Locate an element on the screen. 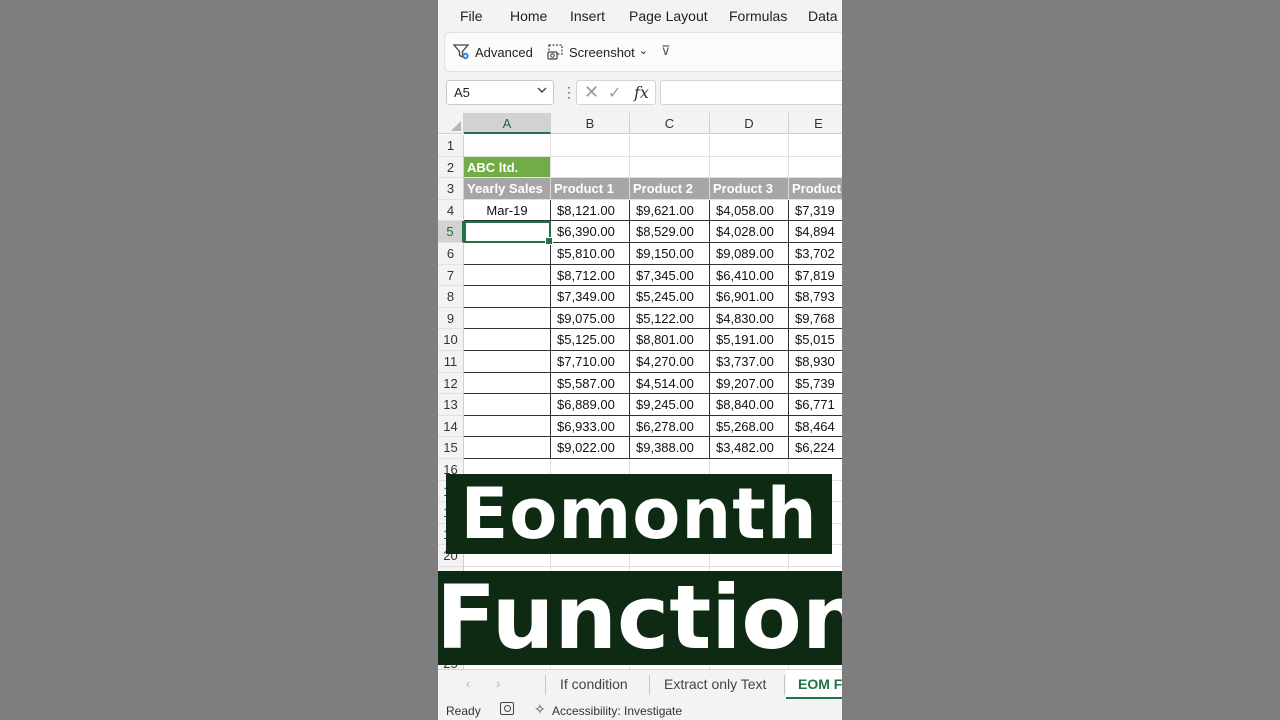 The image size is (1280, 720). header-cell-e3: Product is located at coordinates (815, 189).